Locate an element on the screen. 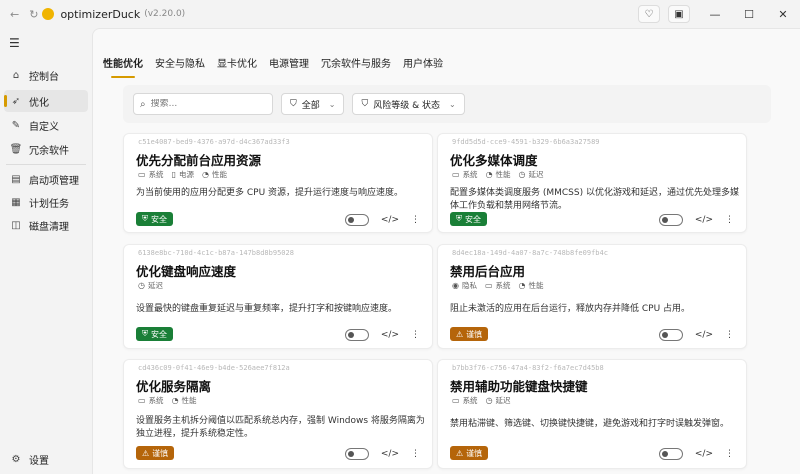 This screenshot has width=800, height=474. tweak-tag: ▯ 电源 is located at coordinates (183, 174).